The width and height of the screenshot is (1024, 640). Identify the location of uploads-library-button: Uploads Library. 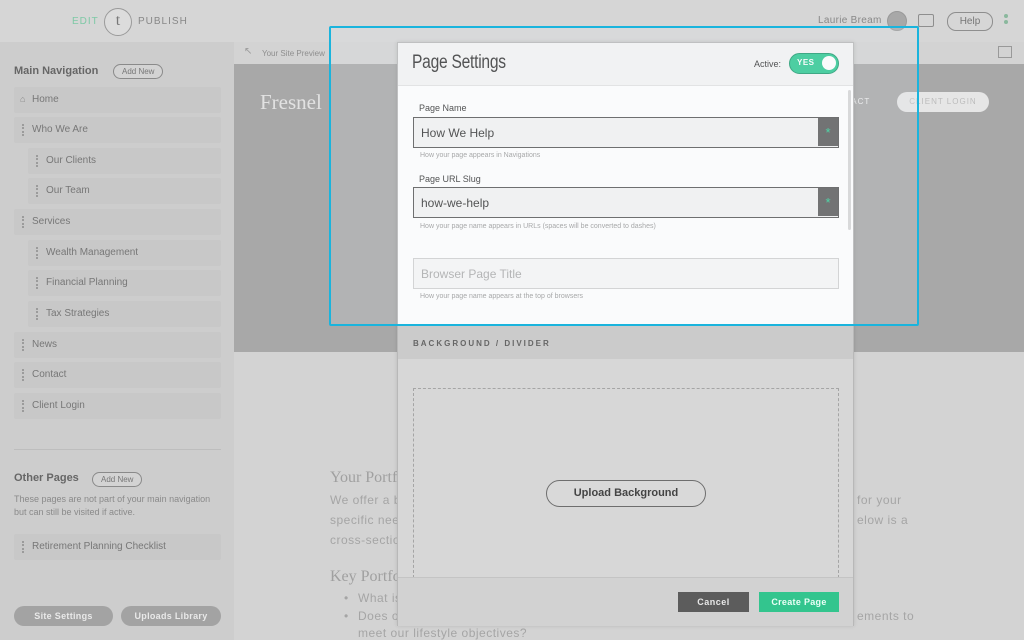
(171, 616).